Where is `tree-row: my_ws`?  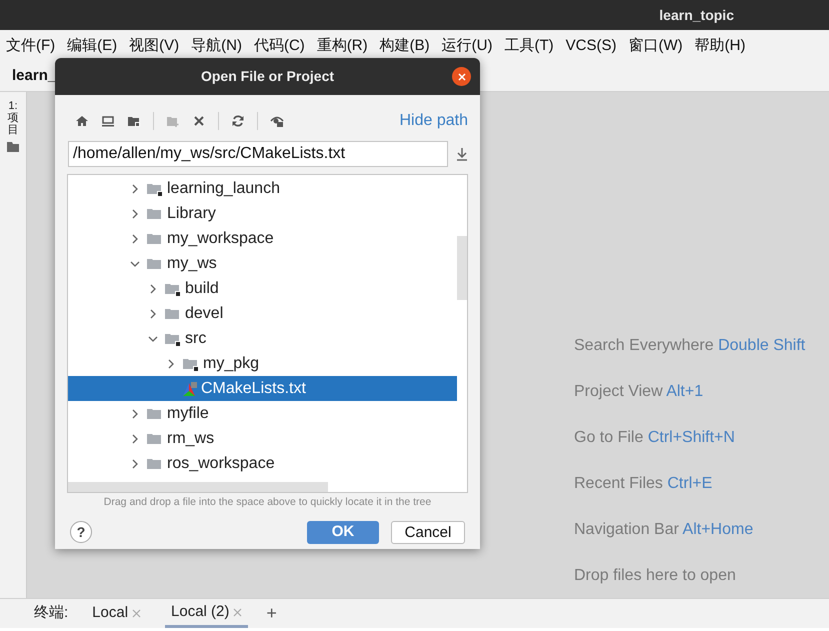
tree-row: my_ws is located at coordinates (262, 263).